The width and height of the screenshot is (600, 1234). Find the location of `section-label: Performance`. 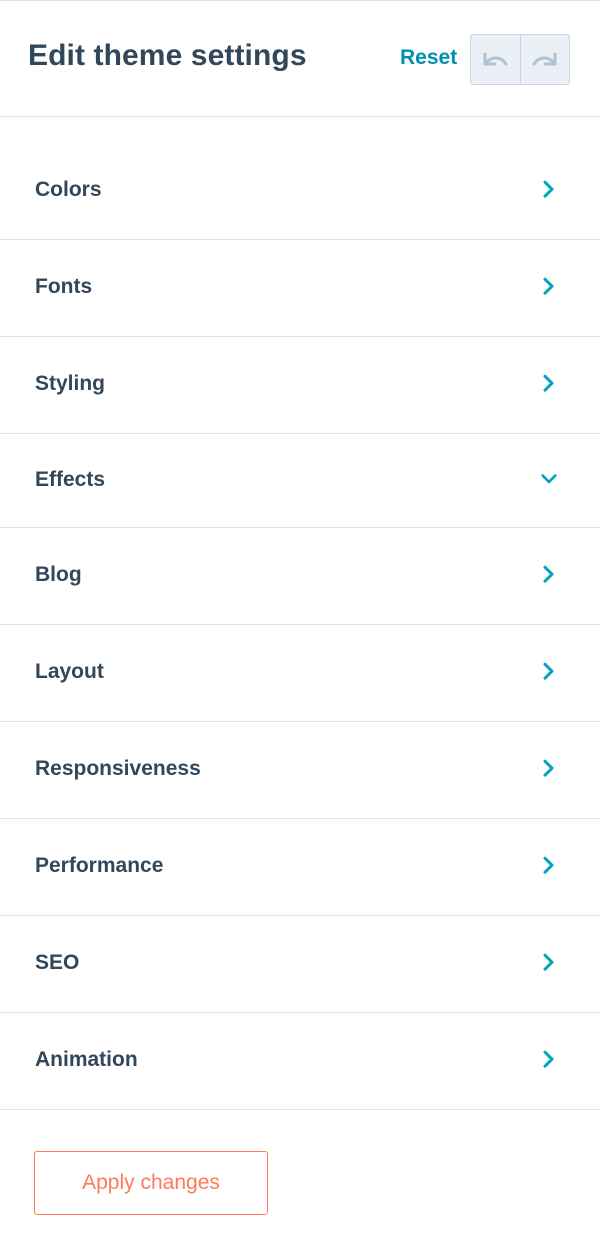

section-label: Performance is located at coordinates (99, 865).